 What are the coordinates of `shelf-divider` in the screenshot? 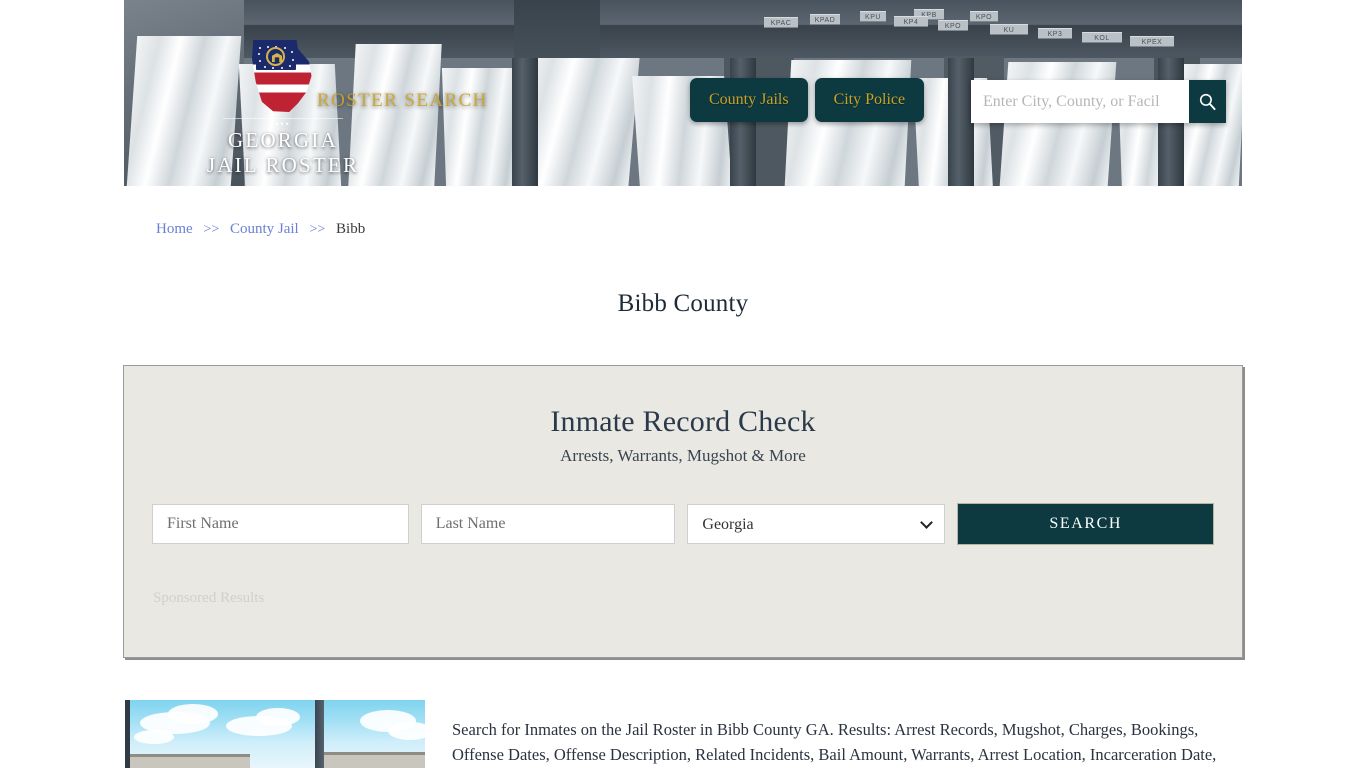 It's located at (525, 122).